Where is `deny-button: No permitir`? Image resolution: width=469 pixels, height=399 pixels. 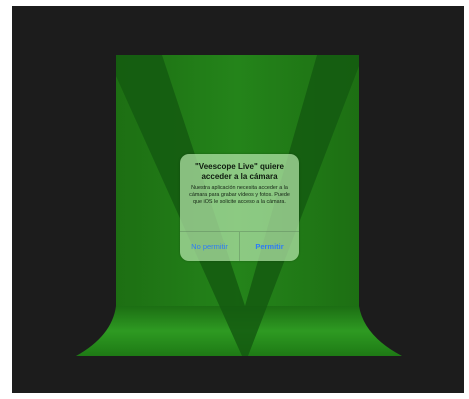 deny-button: No permitir is located at coordinates (209, 246).